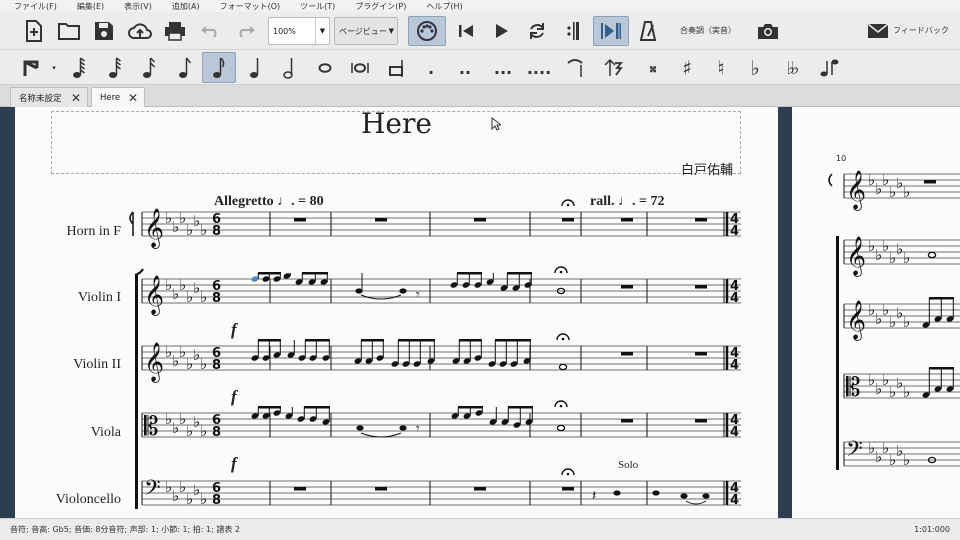  I want to click on note-16th-icon, so click(149, 68).